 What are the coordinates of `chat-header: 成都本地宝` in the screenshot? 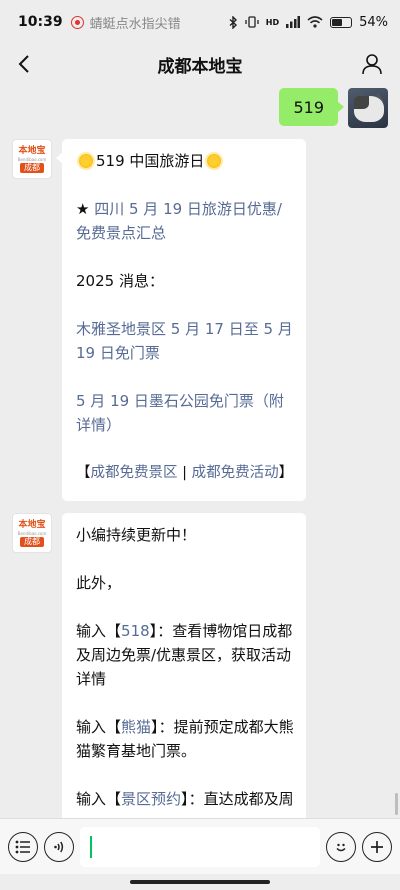 It's located at (200, 64).